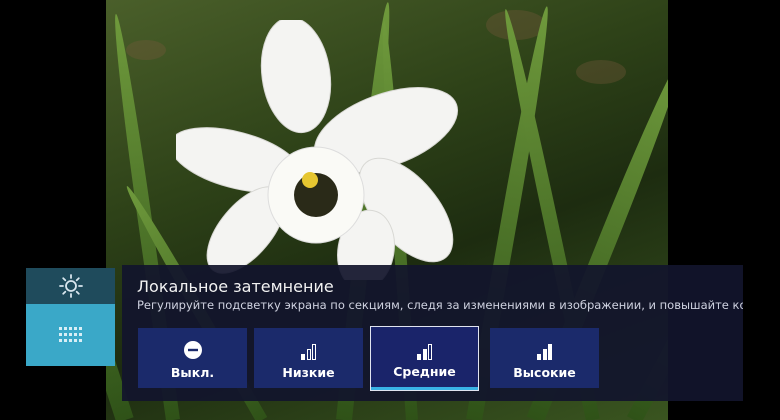 The width and height of the screenshot is (780, 420). I want to click on option-off-label: Выкл., so click(192, 372).